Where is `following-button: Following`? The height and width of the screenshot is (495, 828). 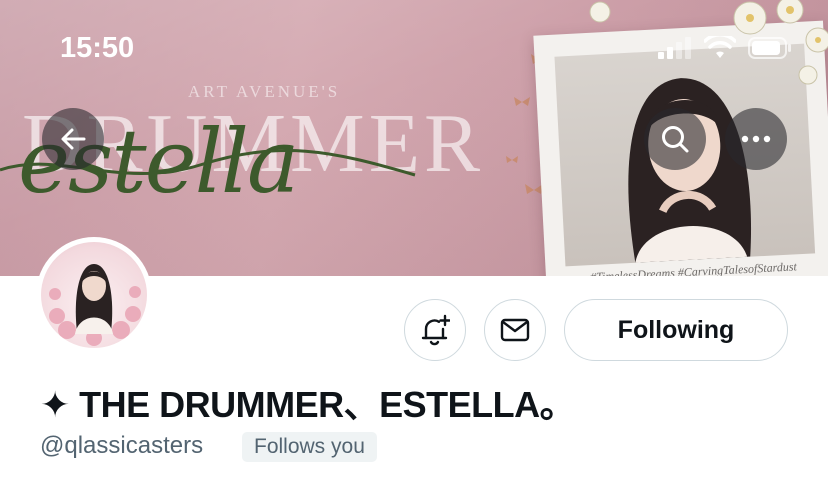
following-button: Following is located at coordinates (676, 330).